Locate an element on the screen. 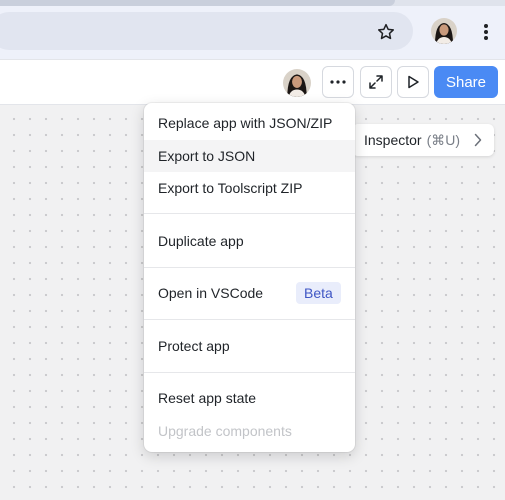 The height and width of the screenshot is (500, 505). share-button: Share is located at coordinates (466, 82).